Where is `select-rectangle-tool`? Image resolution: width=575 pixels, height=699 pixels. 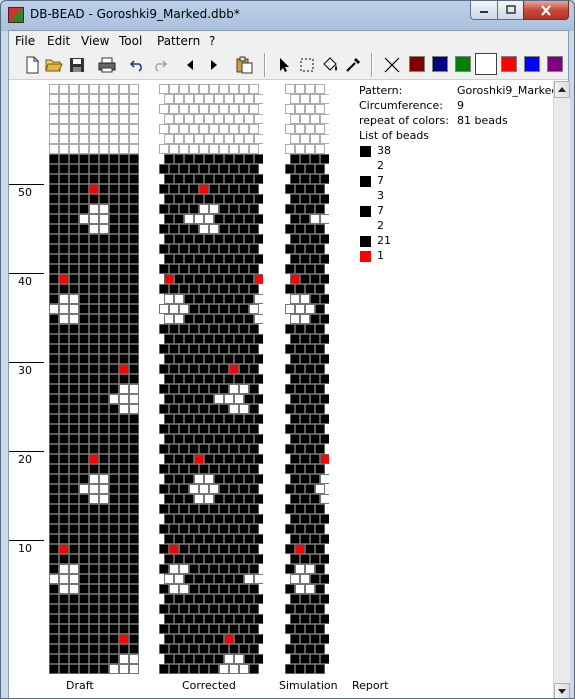
select-rectangle-tool is located at coordinates (307, 65).